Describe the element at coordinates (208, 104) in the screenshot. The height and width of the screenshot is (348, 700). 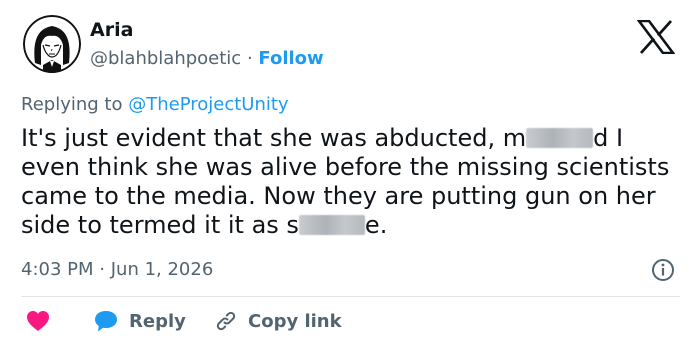
I see `reply-mention-link: @TheProjectUnity` at that location.